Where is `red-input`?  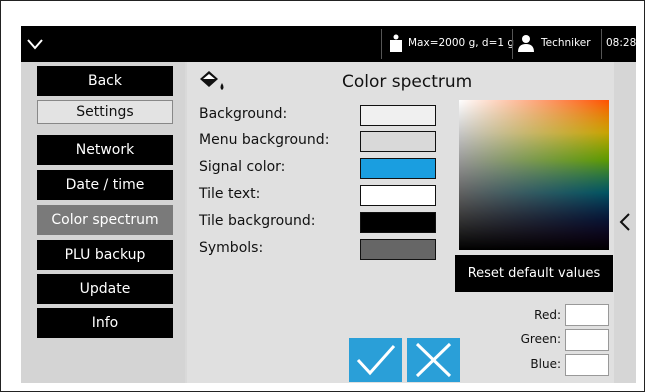 red-input is located at coordinates (587, 315).